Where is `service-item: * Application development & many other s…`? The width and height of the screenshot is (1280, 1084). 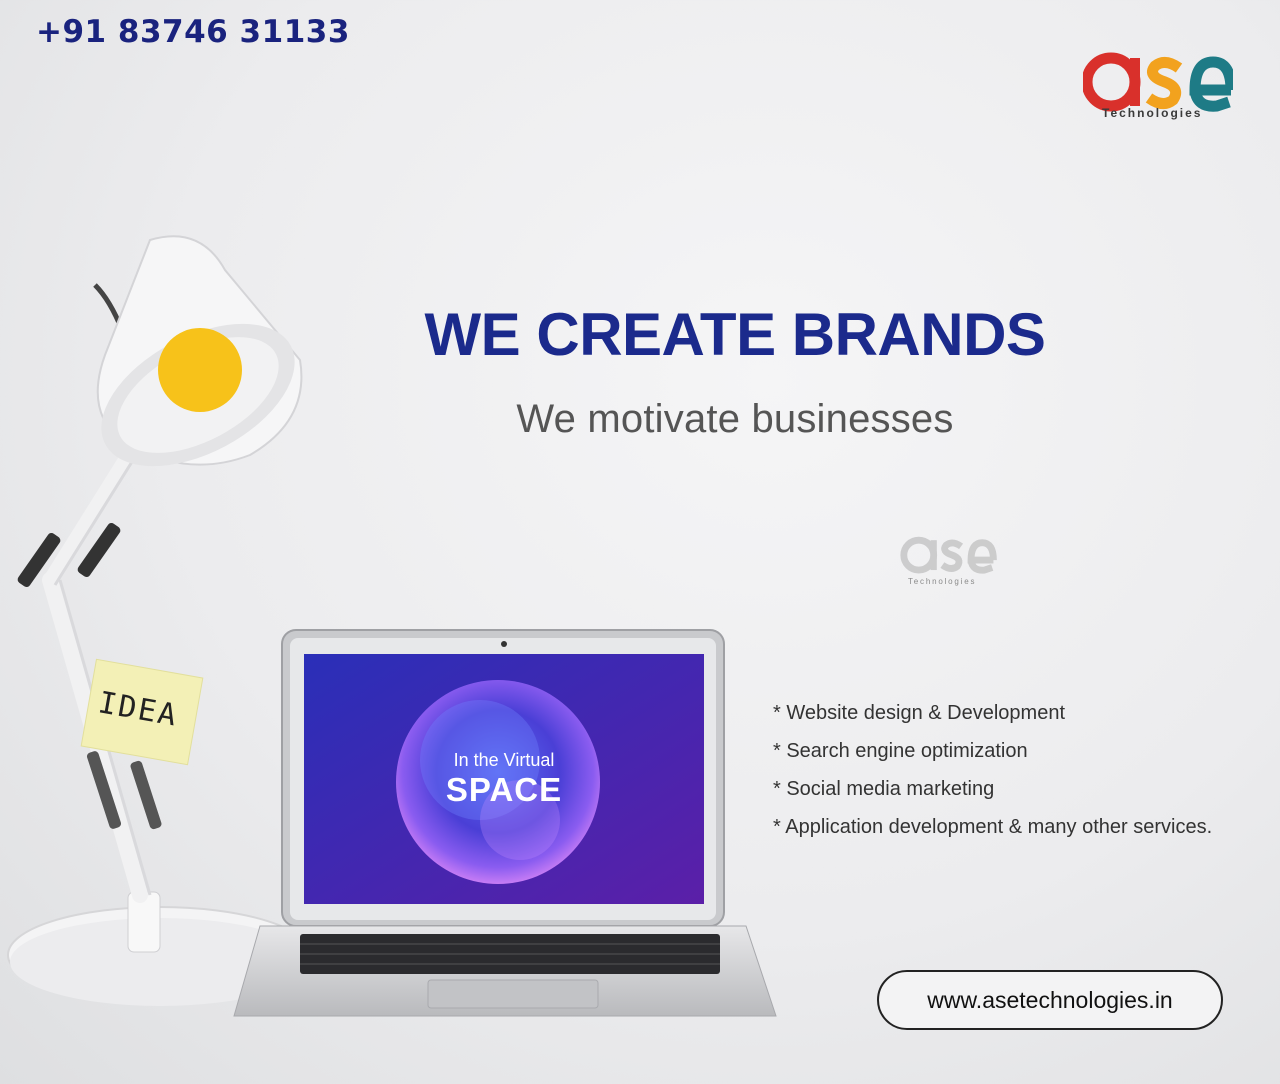 service-item: * Application development & many other s… is located at coordinates (993, 827).